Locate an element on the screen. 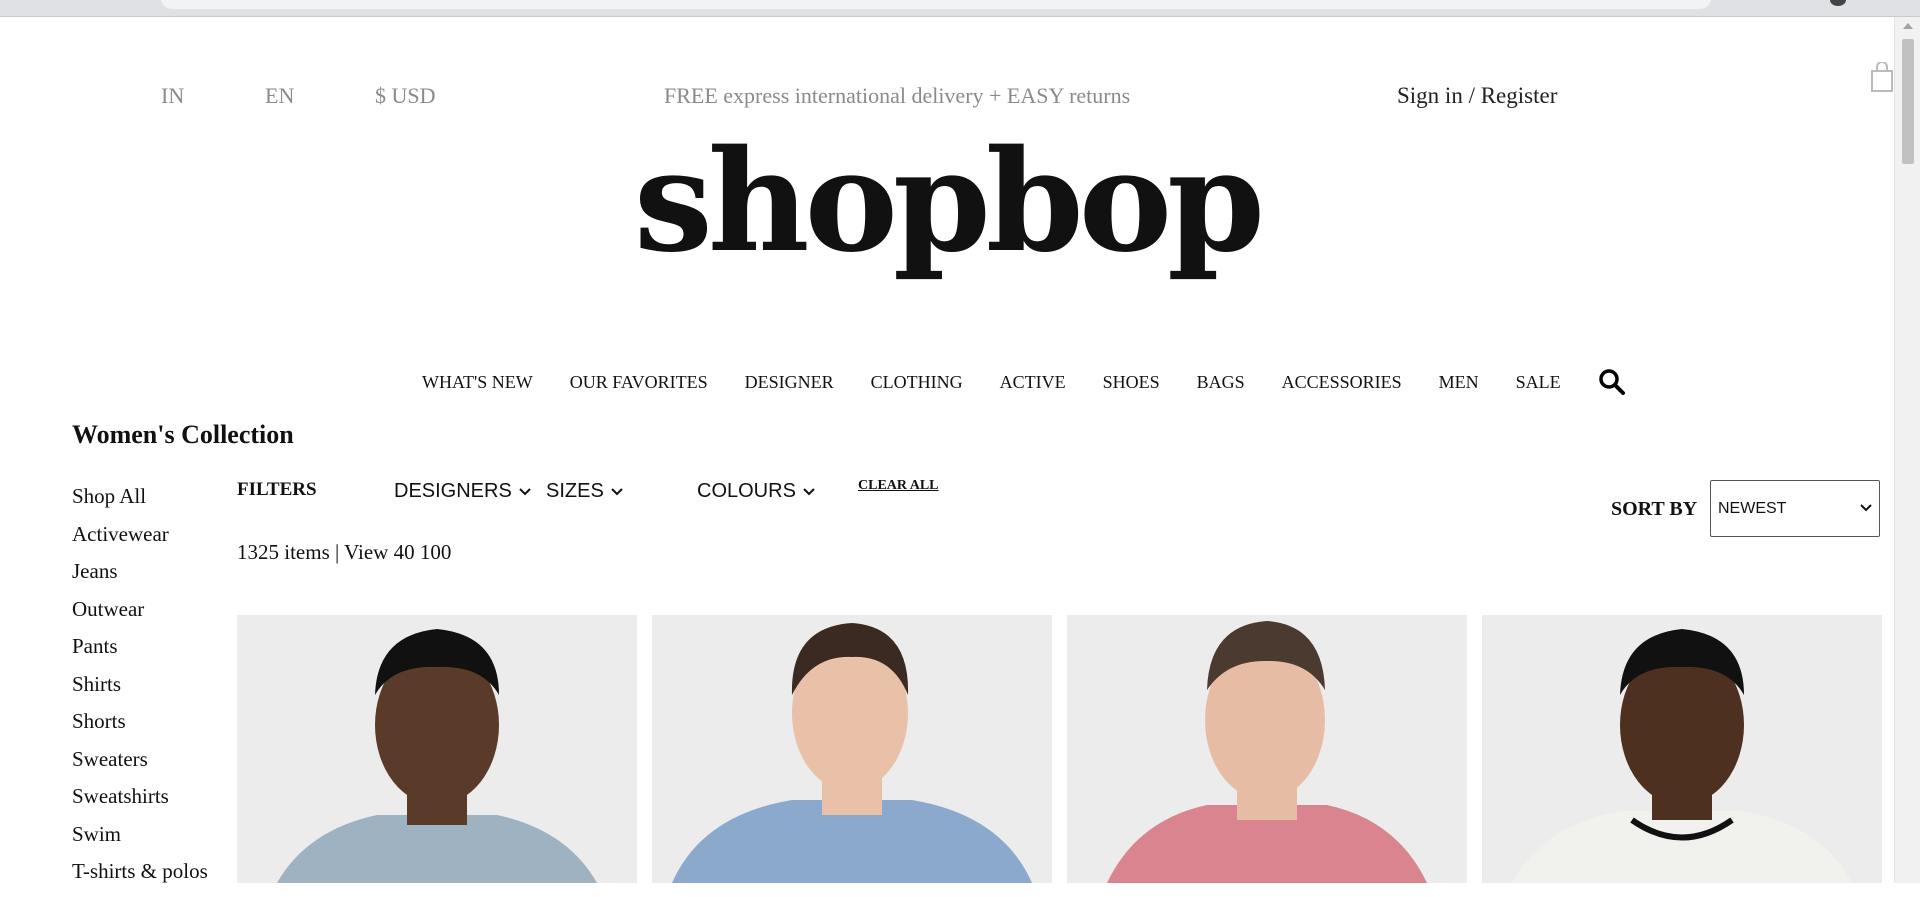 Image resolution: width=1920 pixels, height=897 pixels. scroll-up-arrow-icon is located at coordinates (1908, 26).